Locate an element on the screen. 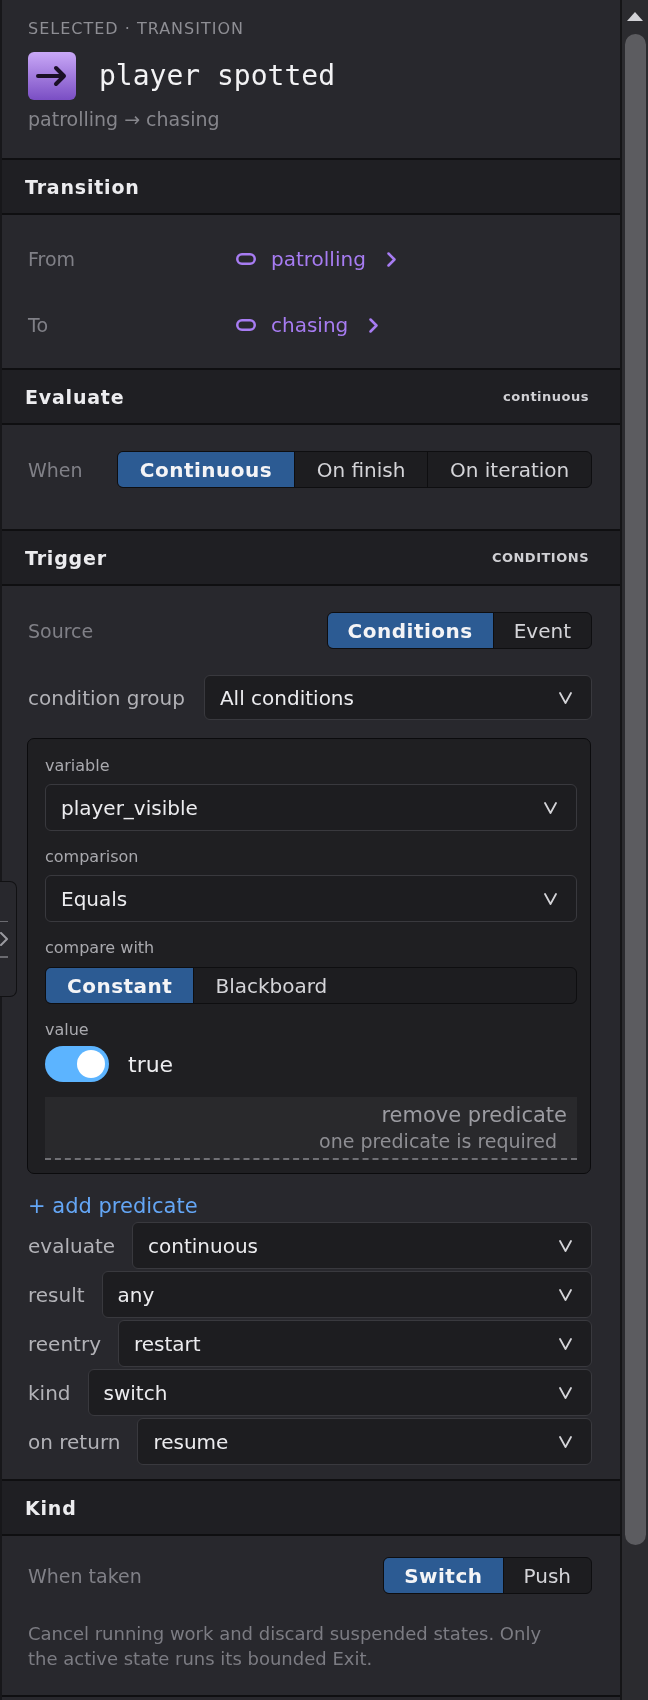 Image resolution: width=648 pixels, height=1700 pixels. scroll-up-arrow-icon is located at coordinates (635, 16).